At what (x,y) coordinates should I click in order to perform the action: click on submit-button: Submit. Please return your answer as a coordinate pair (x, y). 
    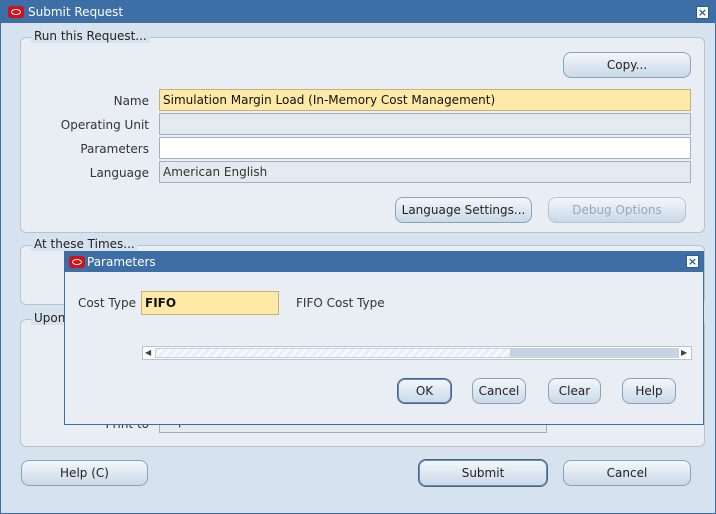
    Looking at the image, I should click on (483, 473).